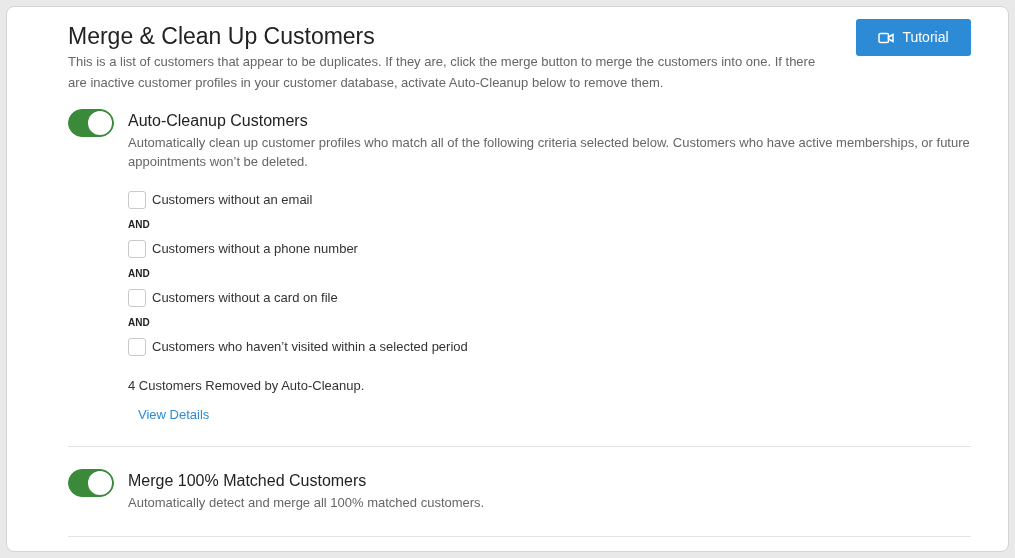 The width and height of the screenshot is (1015, 558). Describe the element at coordinates (913, 37) in the screenshot. I see `tutorial-button: Tutorial` at that location.